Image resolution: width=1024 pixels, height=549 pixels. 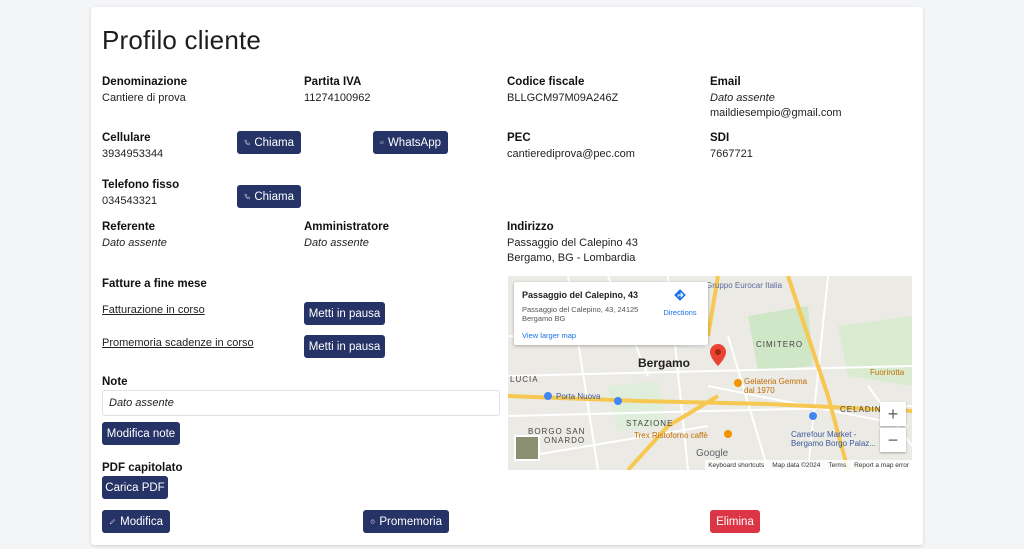 What do you see at coordinates (178, 343) in the screenshot?
I see `promemoria-scadenze-link: Promemoria scadenze in corso` at bounding box center [178, 343].